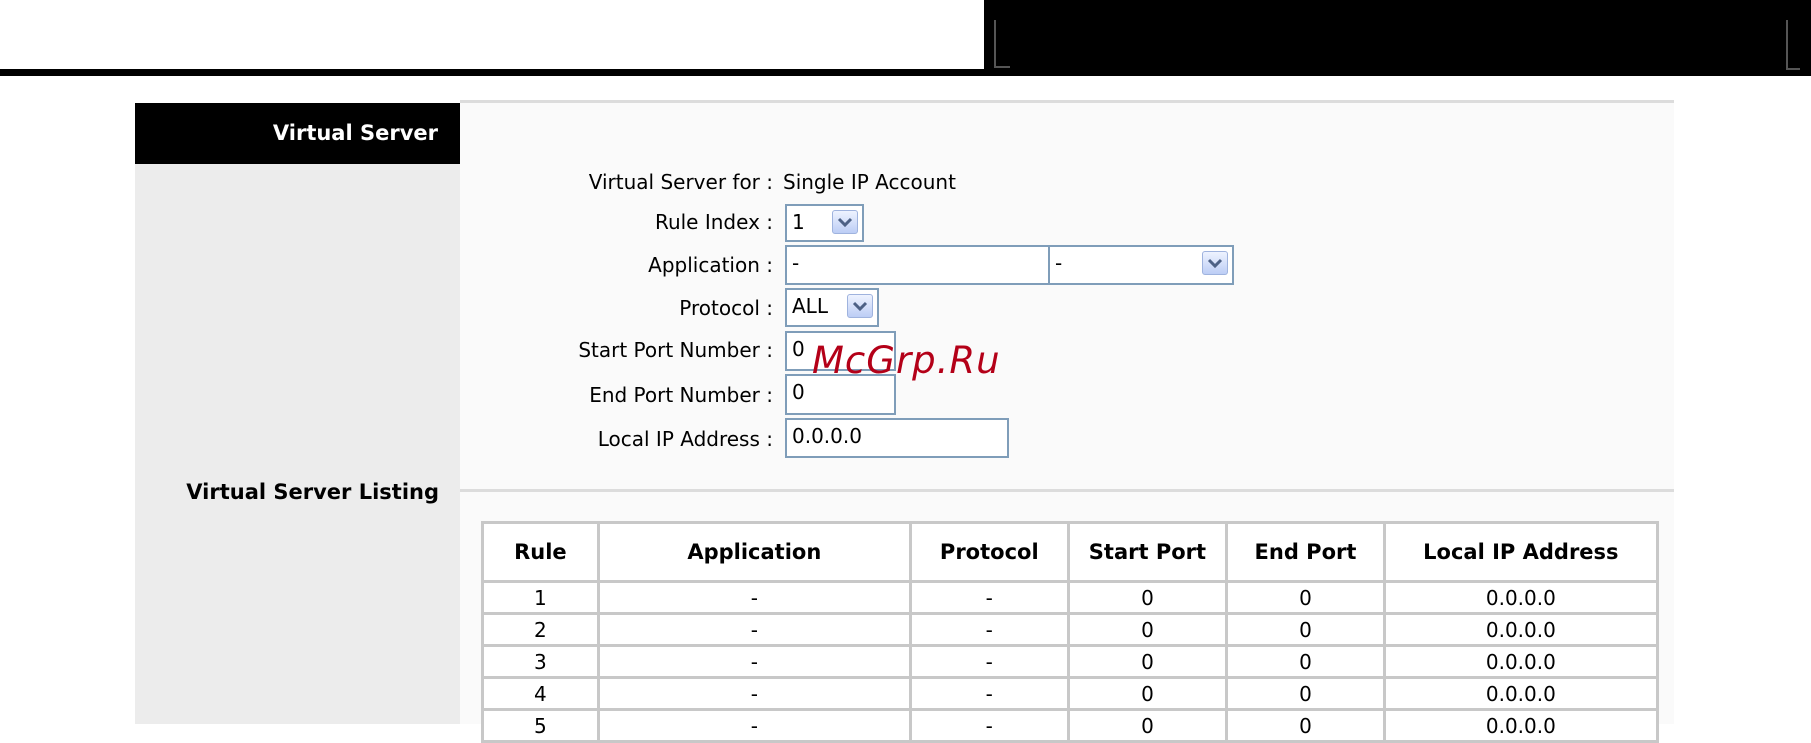 Image resolution: width=1811 pixels, height=743 pixels. What do you see at coordinates (675, 350) in the screenshot?
I see `start-port-label: Start Port Number :` at bounding box center [675, 350].